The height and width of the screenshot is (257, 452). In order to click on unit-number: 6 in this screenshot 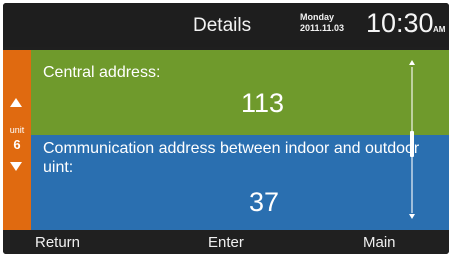, I will do `click(17, 144)`.